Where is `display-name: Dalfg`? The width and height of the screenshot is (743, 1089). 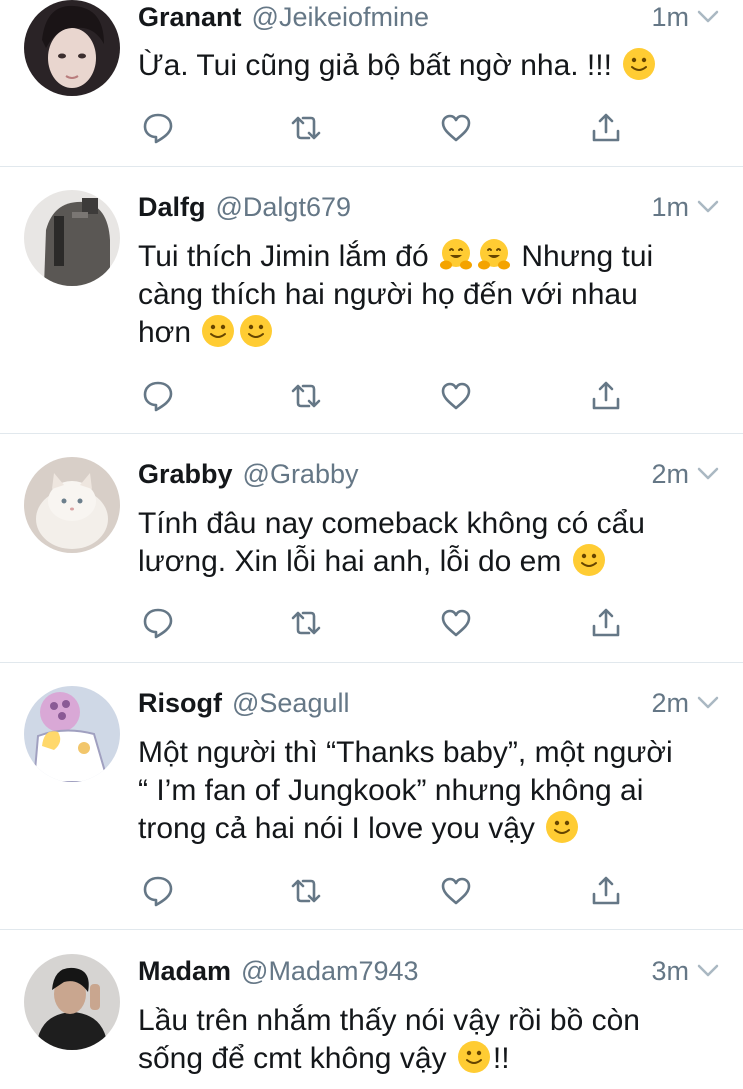
display-name: Dalfg is located at coordinates (172, 207).